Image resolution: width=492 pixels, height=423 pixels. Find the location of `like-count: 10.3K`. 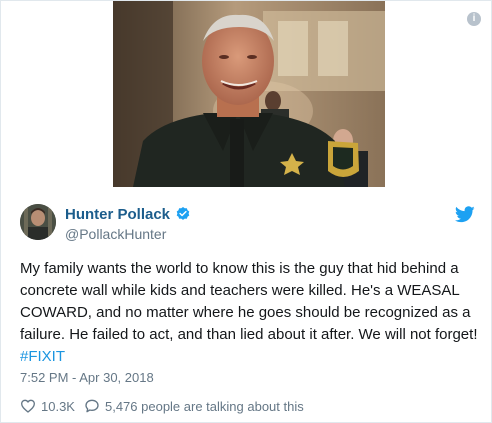

like-count: 10.3K is located at coordinates (58, 406).